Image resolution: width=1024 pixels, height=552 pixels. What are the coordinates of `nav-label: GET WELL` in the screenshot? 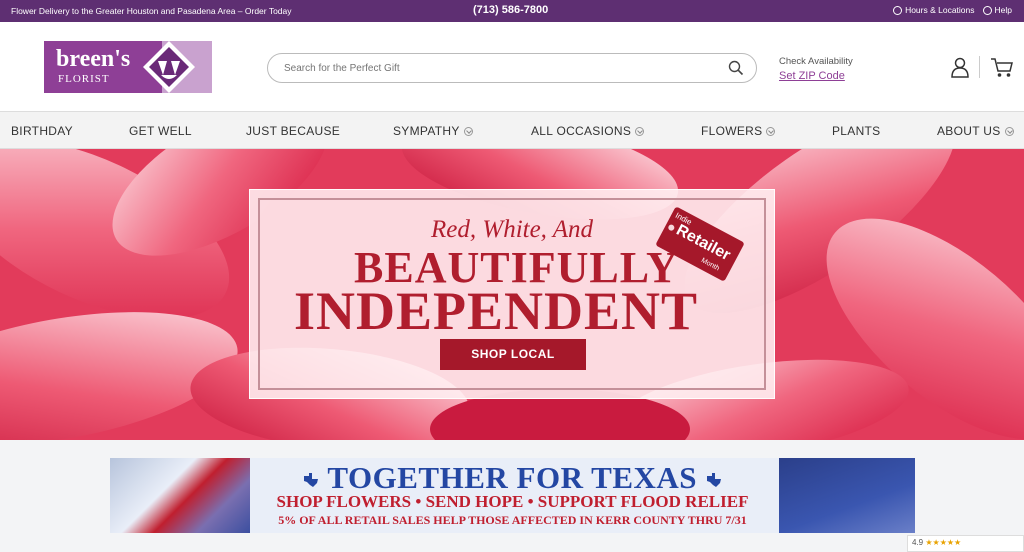 It's located at (160, 131).